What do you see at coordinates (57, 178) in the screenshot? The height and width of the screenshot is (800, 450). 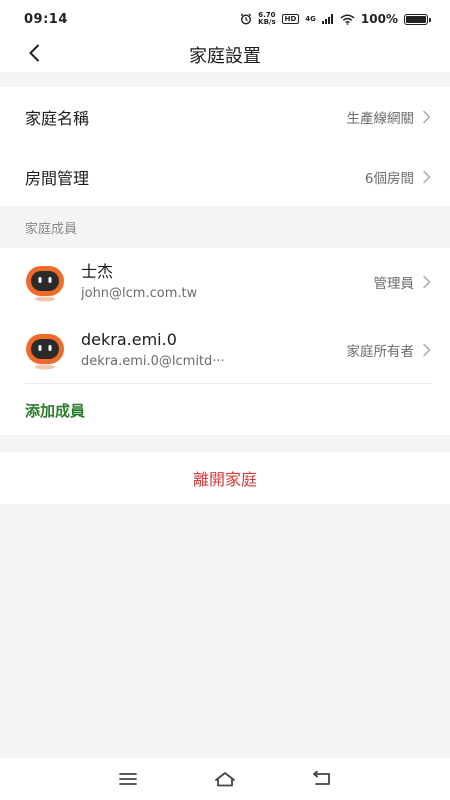 I see `room-management-label: 房間管理` at bounding box center [57, 178].